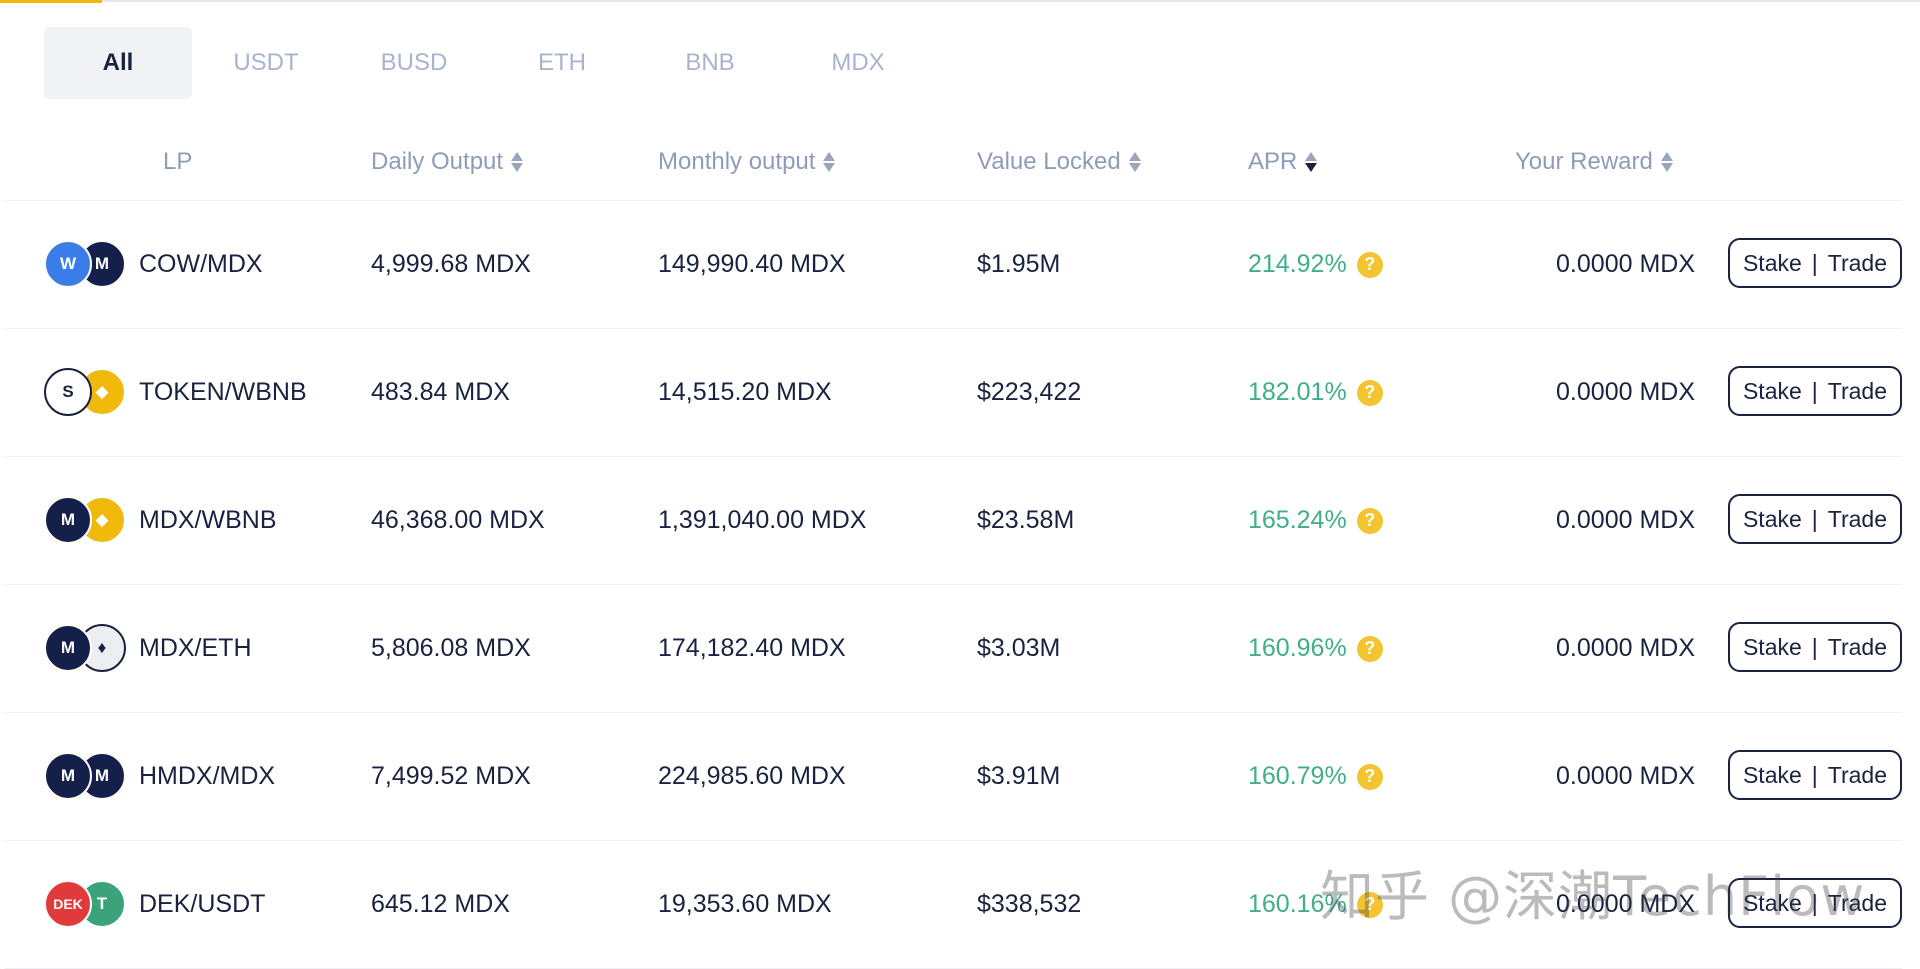 This screenshot has width=1920, height=969. What do you see at coordinates (562, 63) in the screenshot?
I see `tab-eth: ETH` at bounding box center [562, 63].